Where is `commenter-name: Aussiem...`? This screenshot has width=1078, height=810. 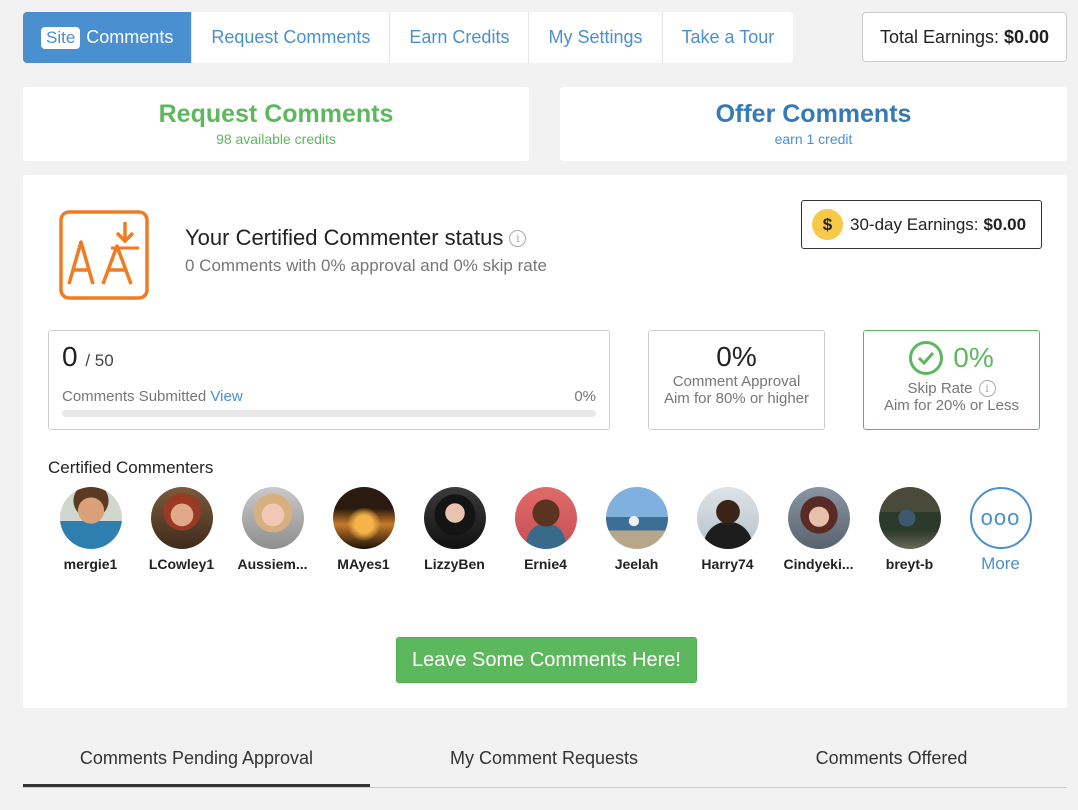
commenter-name: Aussiem... is located at coordinates (272, 564).